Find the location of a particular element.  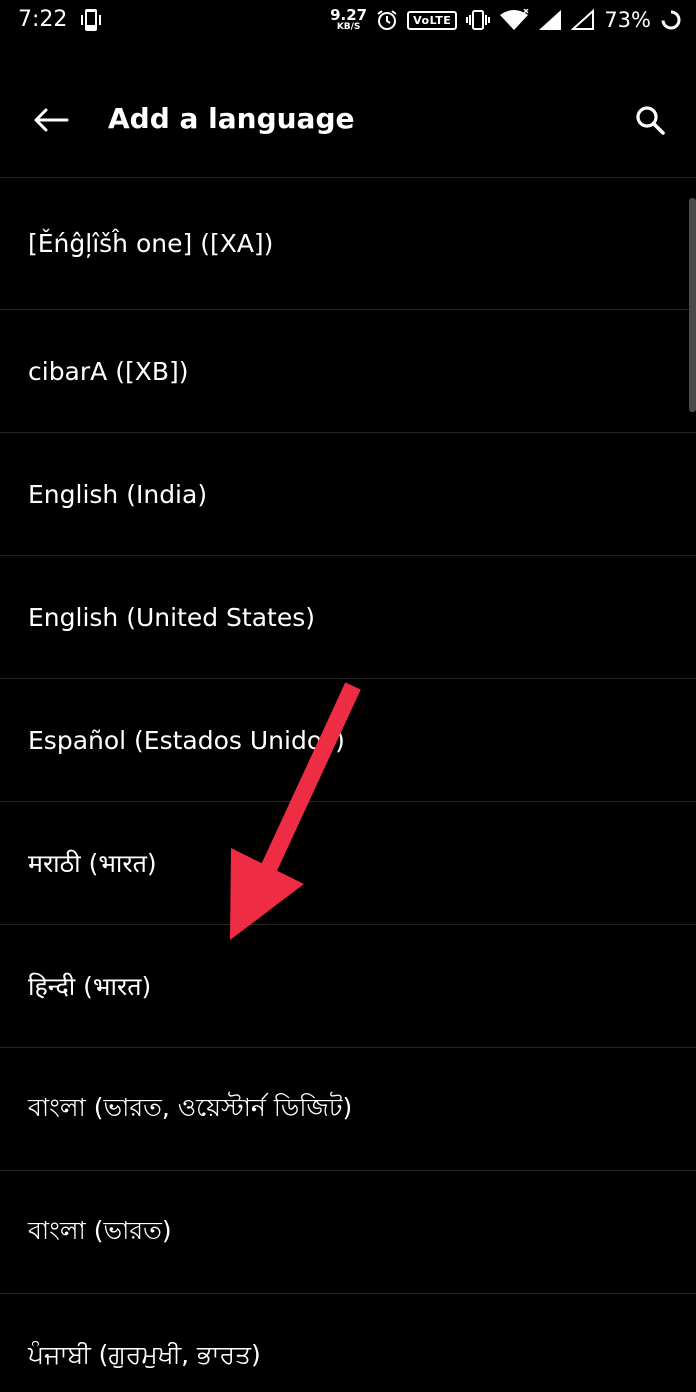

search-button is located at coordinates (650, 120).